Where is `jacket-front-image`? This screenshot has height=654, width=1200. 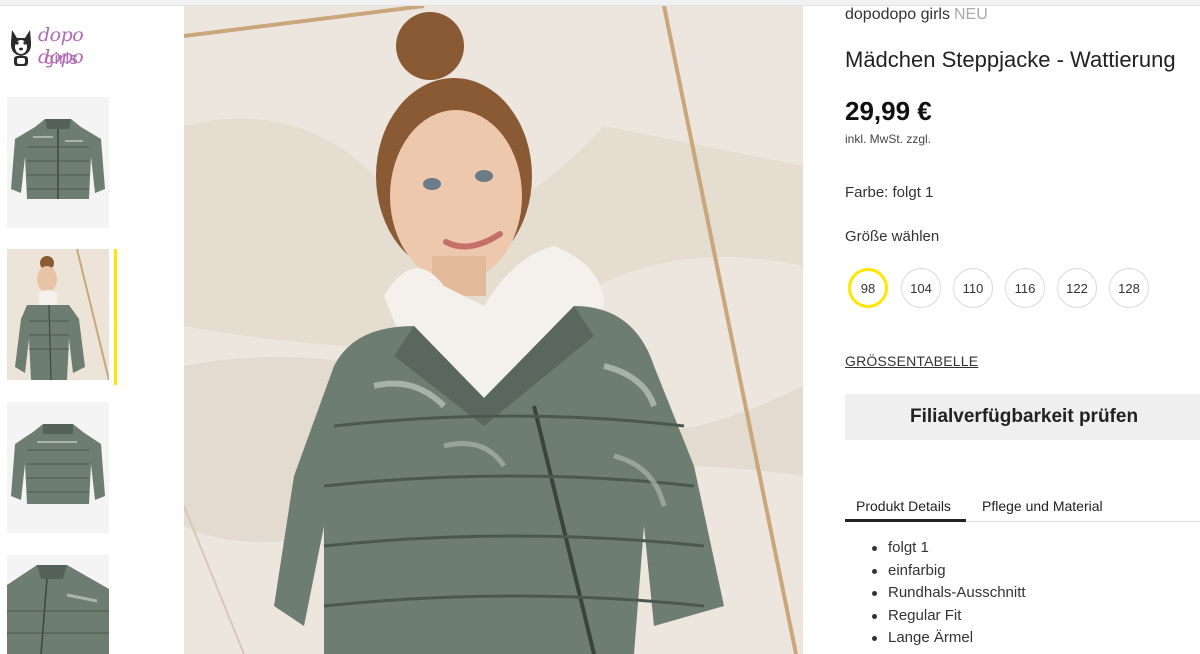 jacket-front-image is located at coordinates (58, 162).